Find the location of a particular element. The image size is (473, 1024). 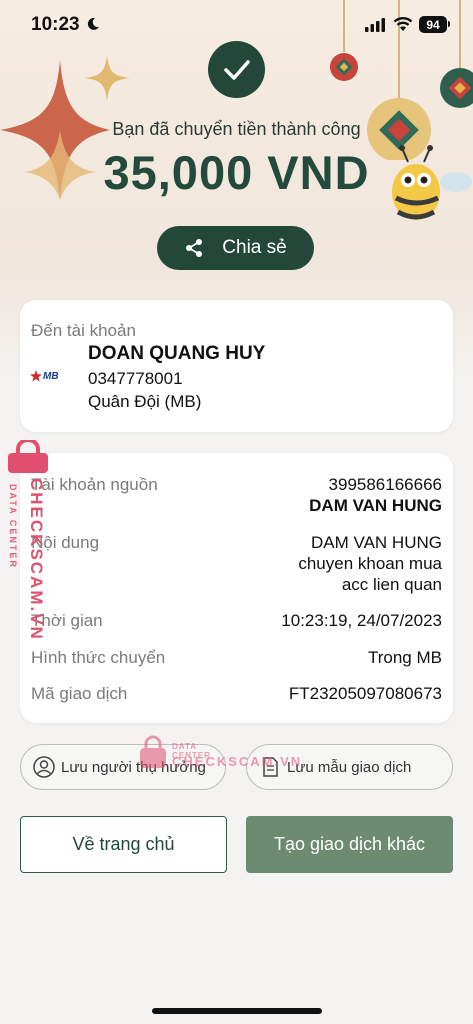

new-transaction-button: Tạo giao dịch khác is located at coordinates (349, 844).